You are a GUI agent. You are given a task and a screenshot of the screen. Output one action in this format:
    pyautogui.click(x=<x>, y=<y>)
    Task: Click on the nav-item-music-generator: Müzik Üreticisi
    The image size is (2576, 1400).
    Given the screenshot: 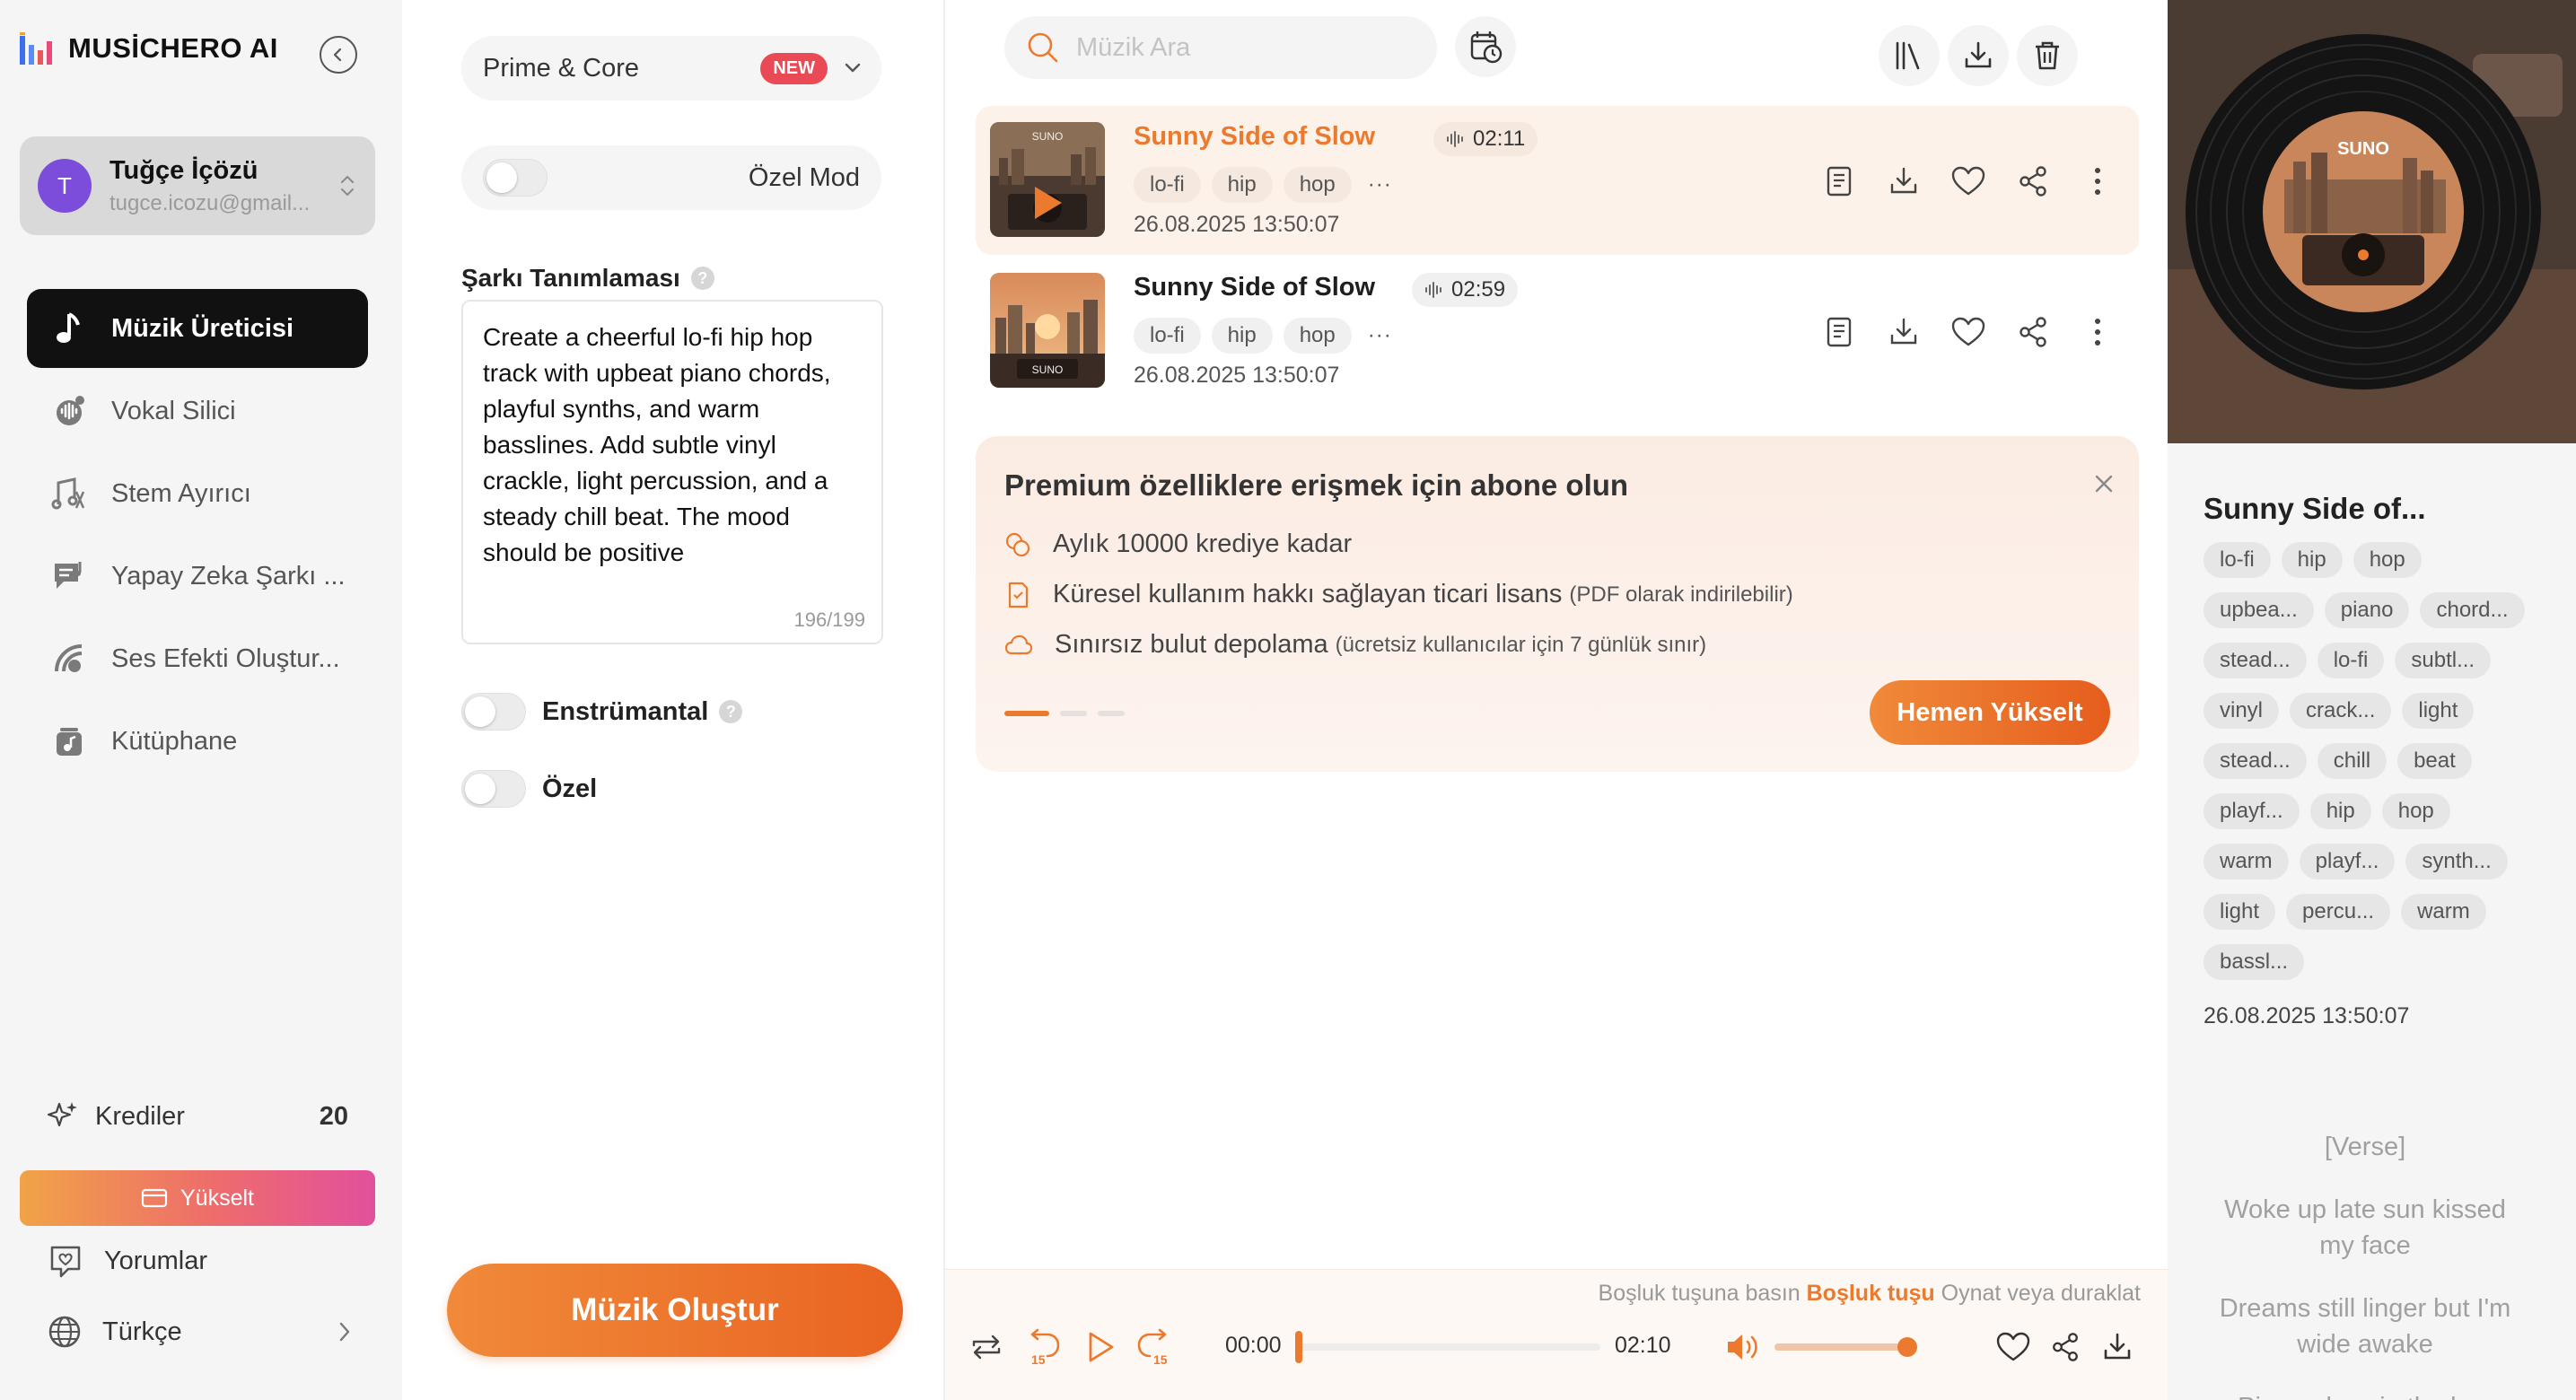 What is the action you would take?
    pyautogui.click(x=197, y=328)
    